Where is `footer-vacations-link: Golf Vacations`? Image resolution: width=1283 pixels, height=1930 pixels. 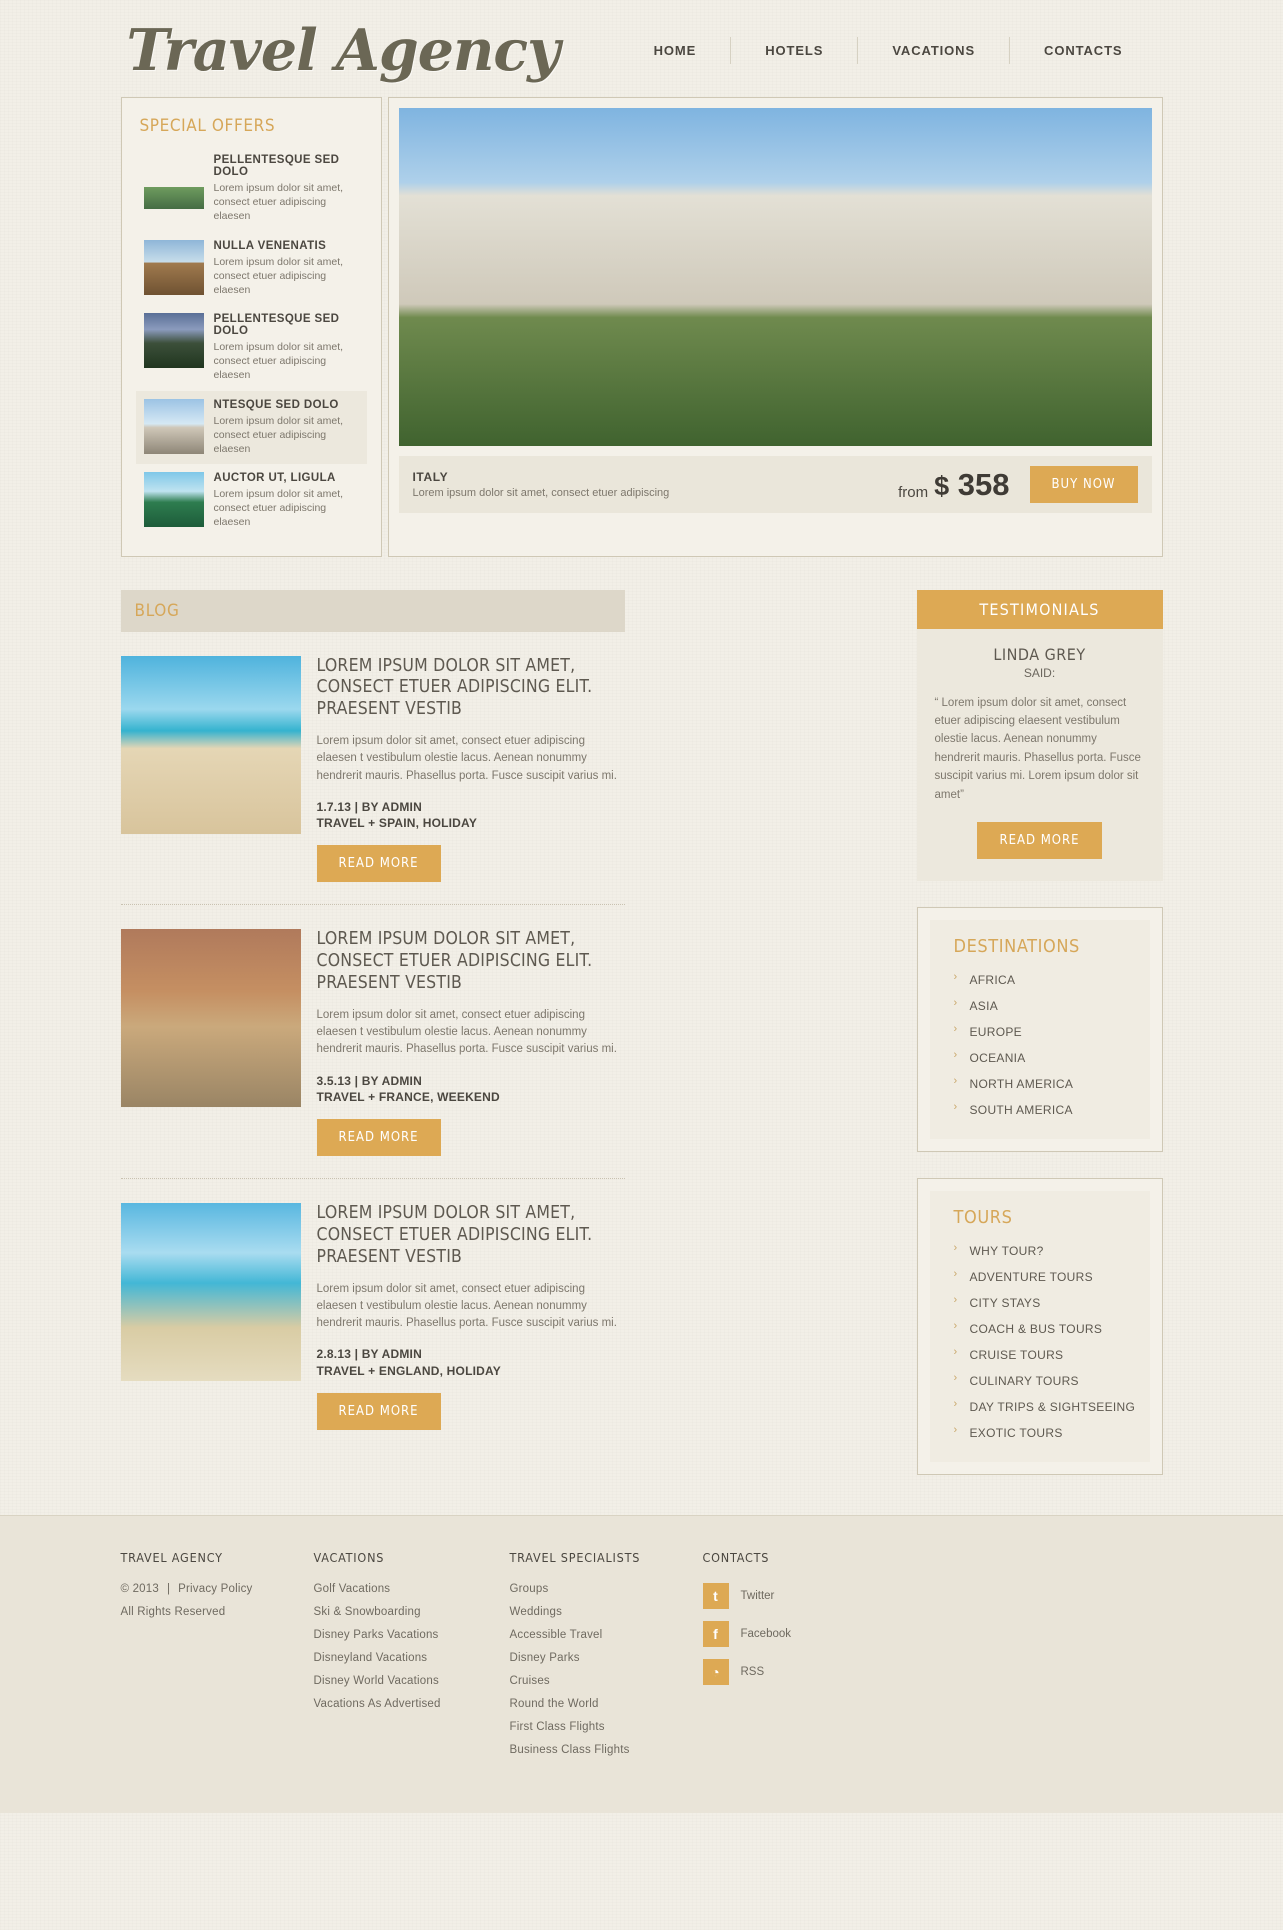 footer-vacations-link: Golf Vacations is located at coordinates (412, 1589).